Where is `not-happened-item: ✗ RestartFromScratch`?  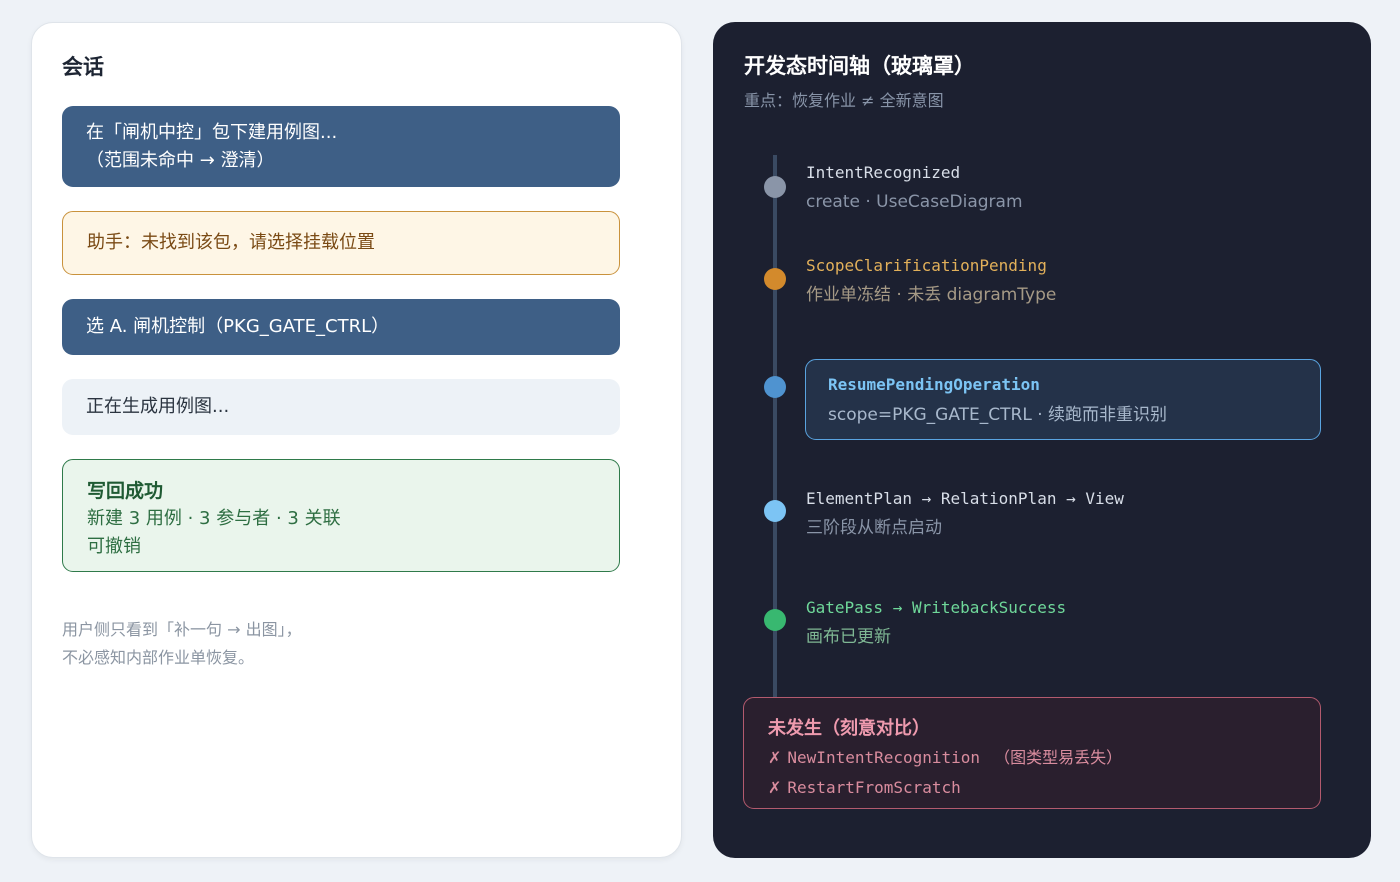 not-happened-item: ✗ RestartFromScratch is located at coordinates (1032, 788).